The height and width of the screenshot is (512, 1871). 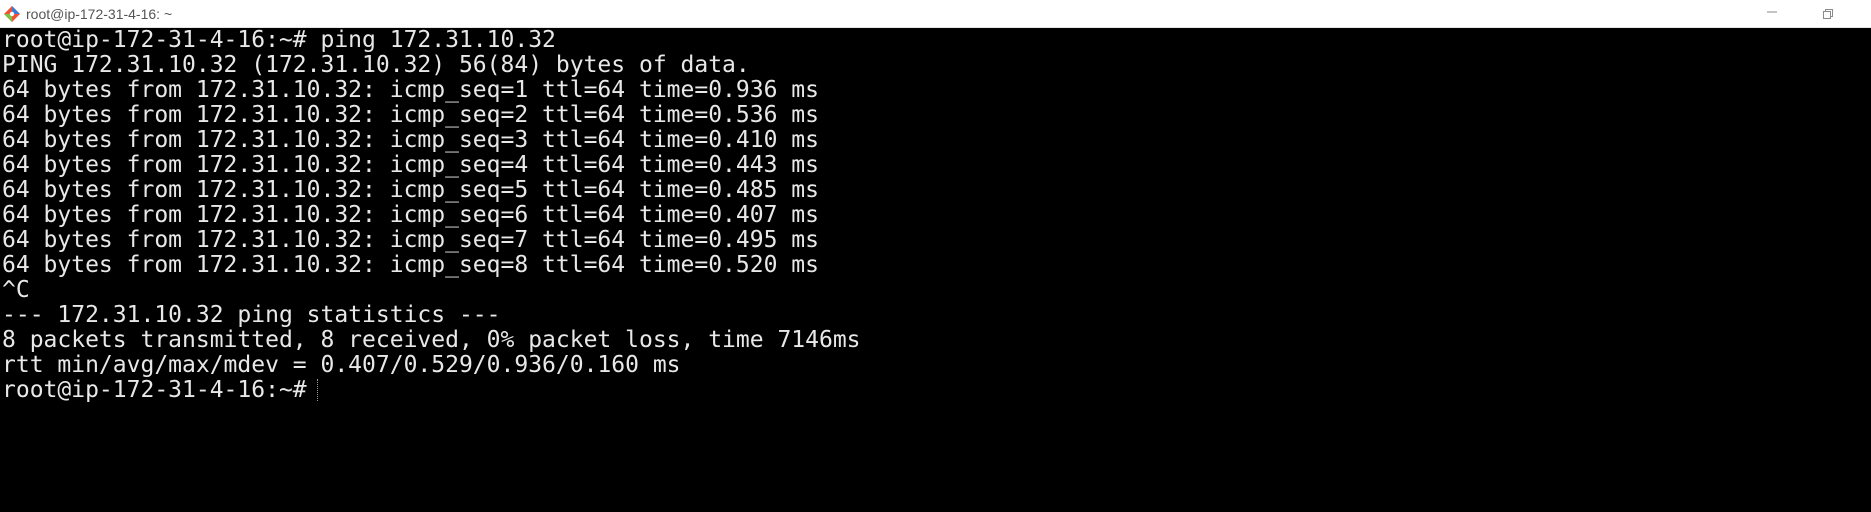 I want to click on prompt-line: root@ip-172-31-4-16:~#, so click(x=936, y=390).